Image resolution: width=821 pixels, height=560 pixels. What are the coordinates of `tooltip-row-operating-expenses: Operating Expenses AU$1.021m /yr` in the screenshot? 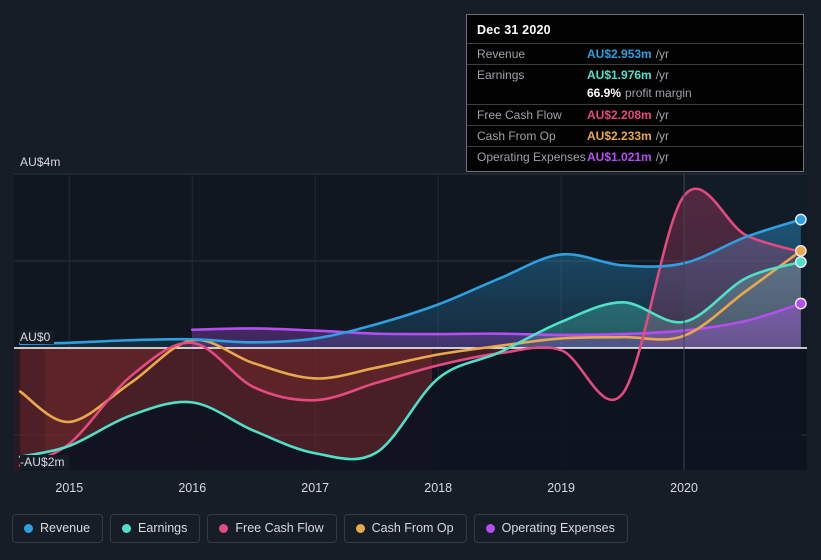 It's located at (635, 156).